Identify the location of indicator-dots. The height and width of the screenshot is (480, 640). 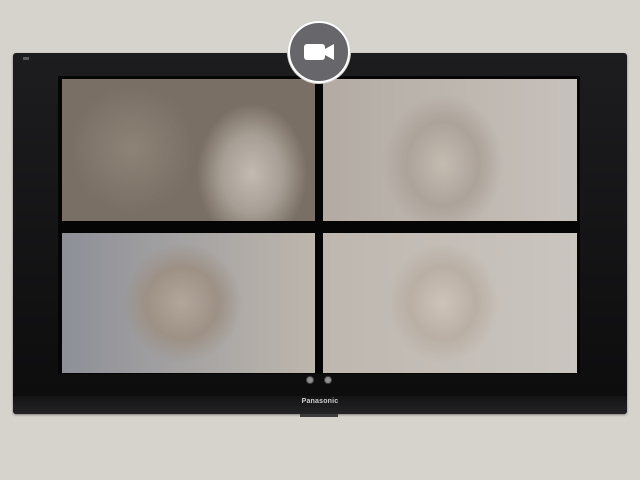
(321, 382).